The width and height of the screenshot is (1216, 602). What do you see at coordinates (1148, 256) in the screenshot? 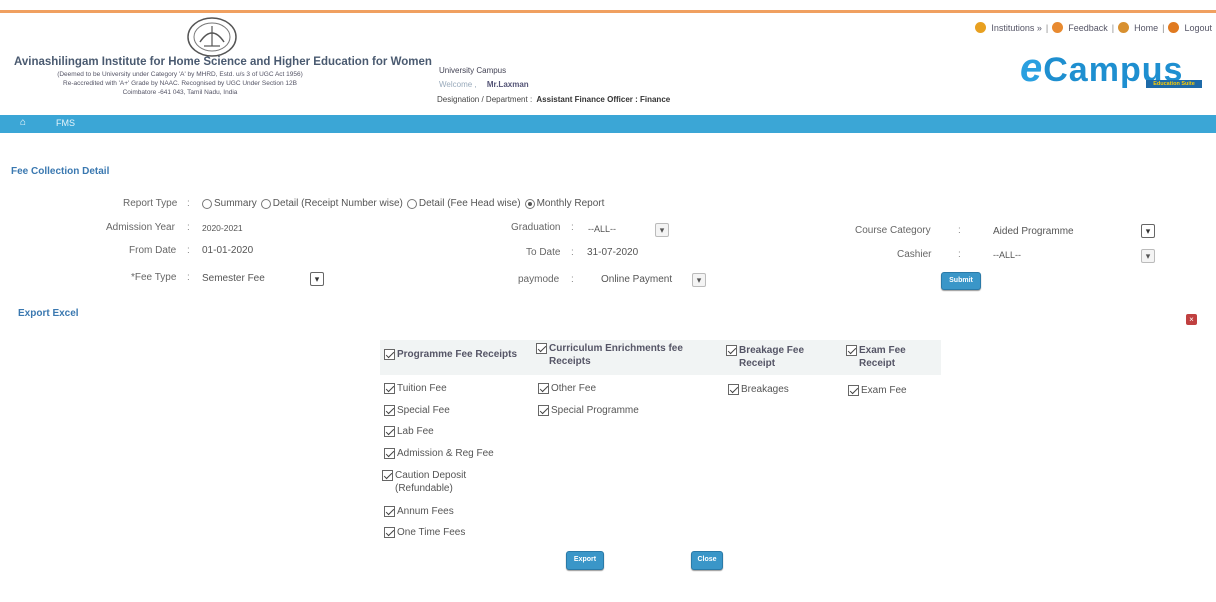
I see `cashier-dropdown-icon: ▾` at bounding box center [1148, 256].